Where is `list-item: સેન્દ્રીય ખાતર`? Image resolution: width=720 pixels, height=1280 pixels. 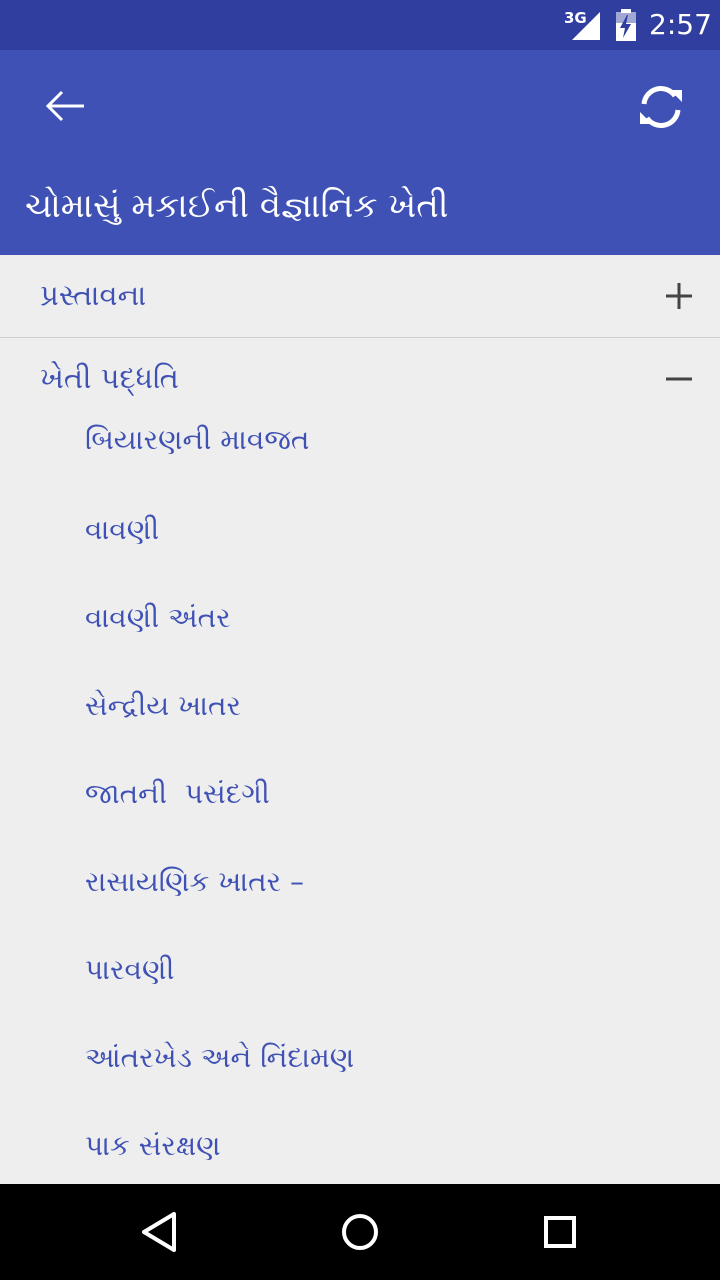
list-item: સેન્દ્રીય ખાતર is located at coordinates (360, 708).